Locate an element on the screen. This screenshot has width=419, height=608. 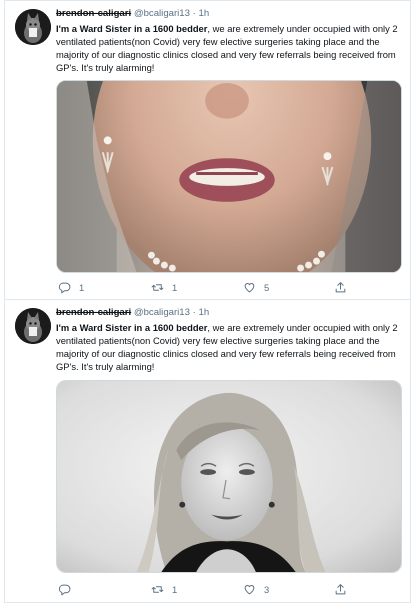
reply-button is located at coordinates (68, 589).